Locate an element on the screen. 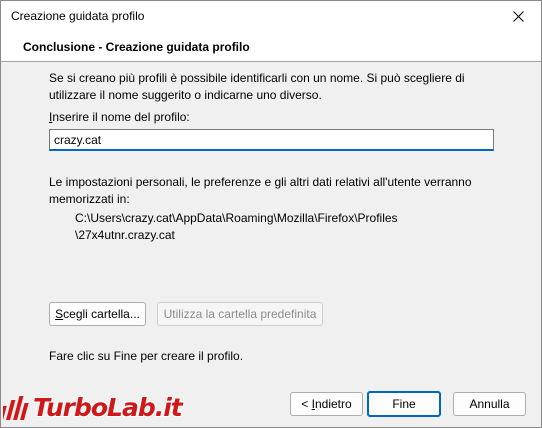 The image size is (542, 428). window-title: Creazione guidata profilo is located at coordinates (78, 16).